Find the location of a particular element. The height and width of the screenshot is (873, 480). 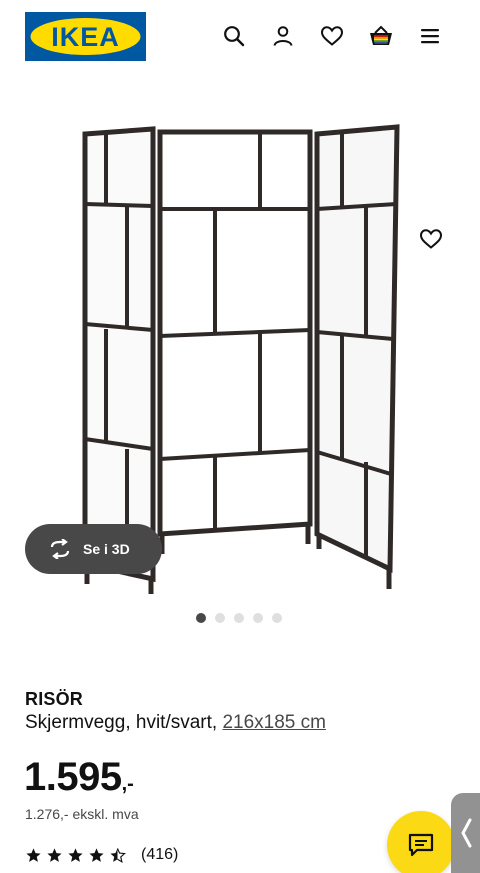

product-measurement-link: 216x185 cm is located at coordinates (274, 722).